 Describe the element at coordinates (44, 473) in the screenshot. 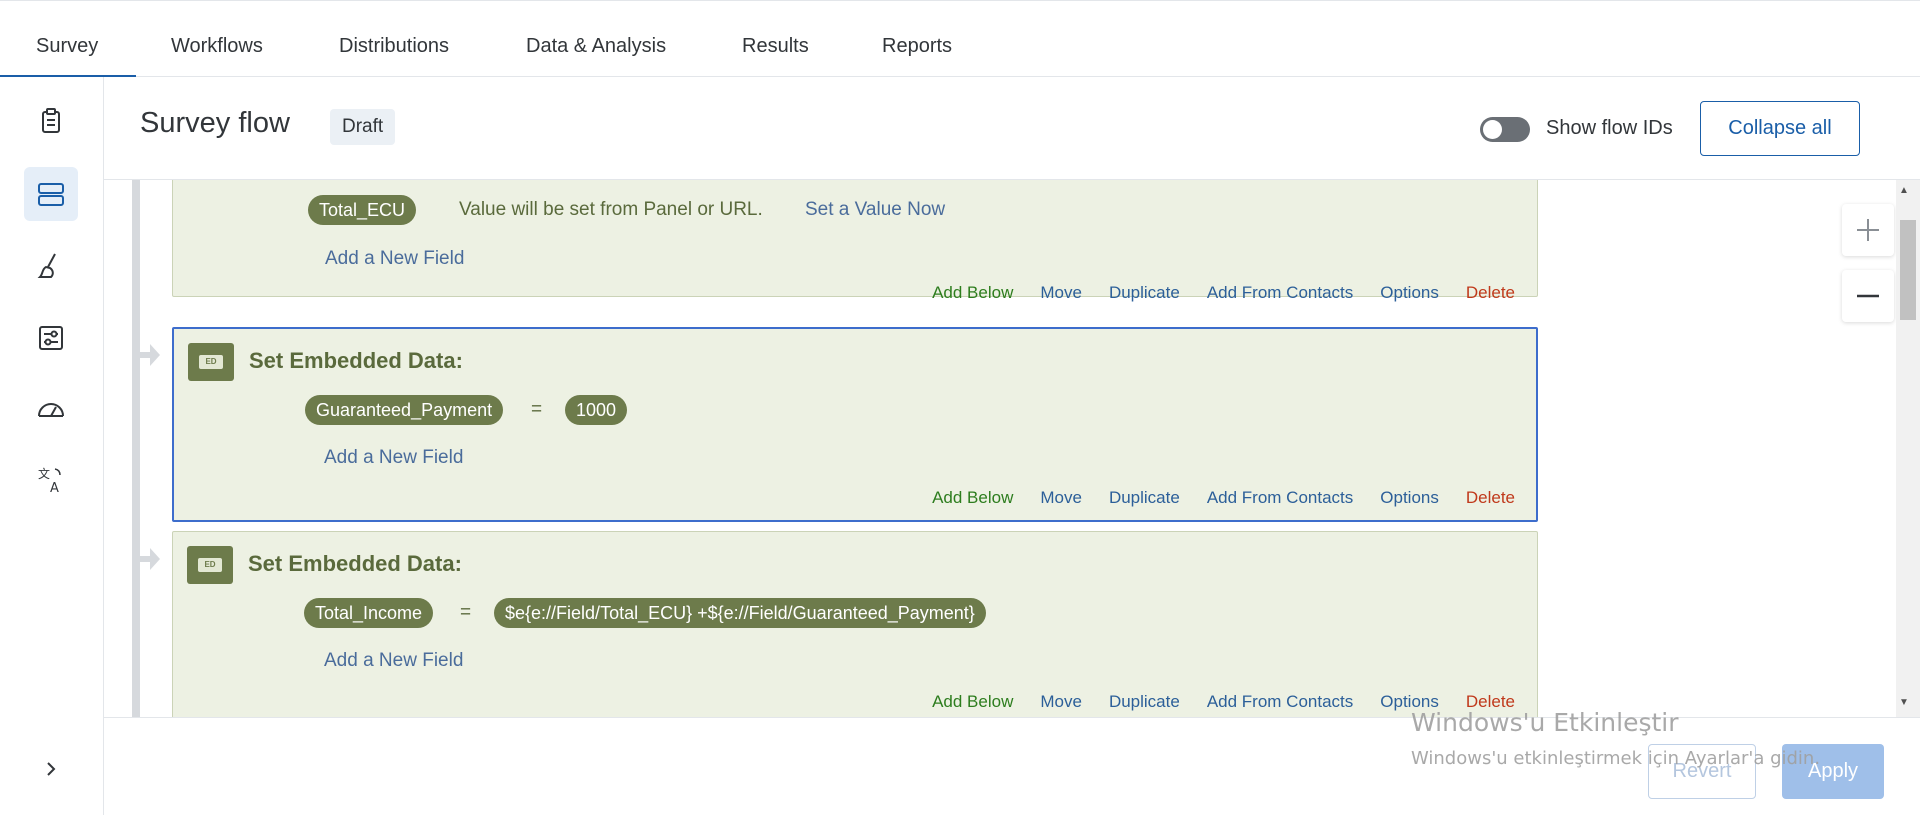

I see `svg-text: 文` at that location.